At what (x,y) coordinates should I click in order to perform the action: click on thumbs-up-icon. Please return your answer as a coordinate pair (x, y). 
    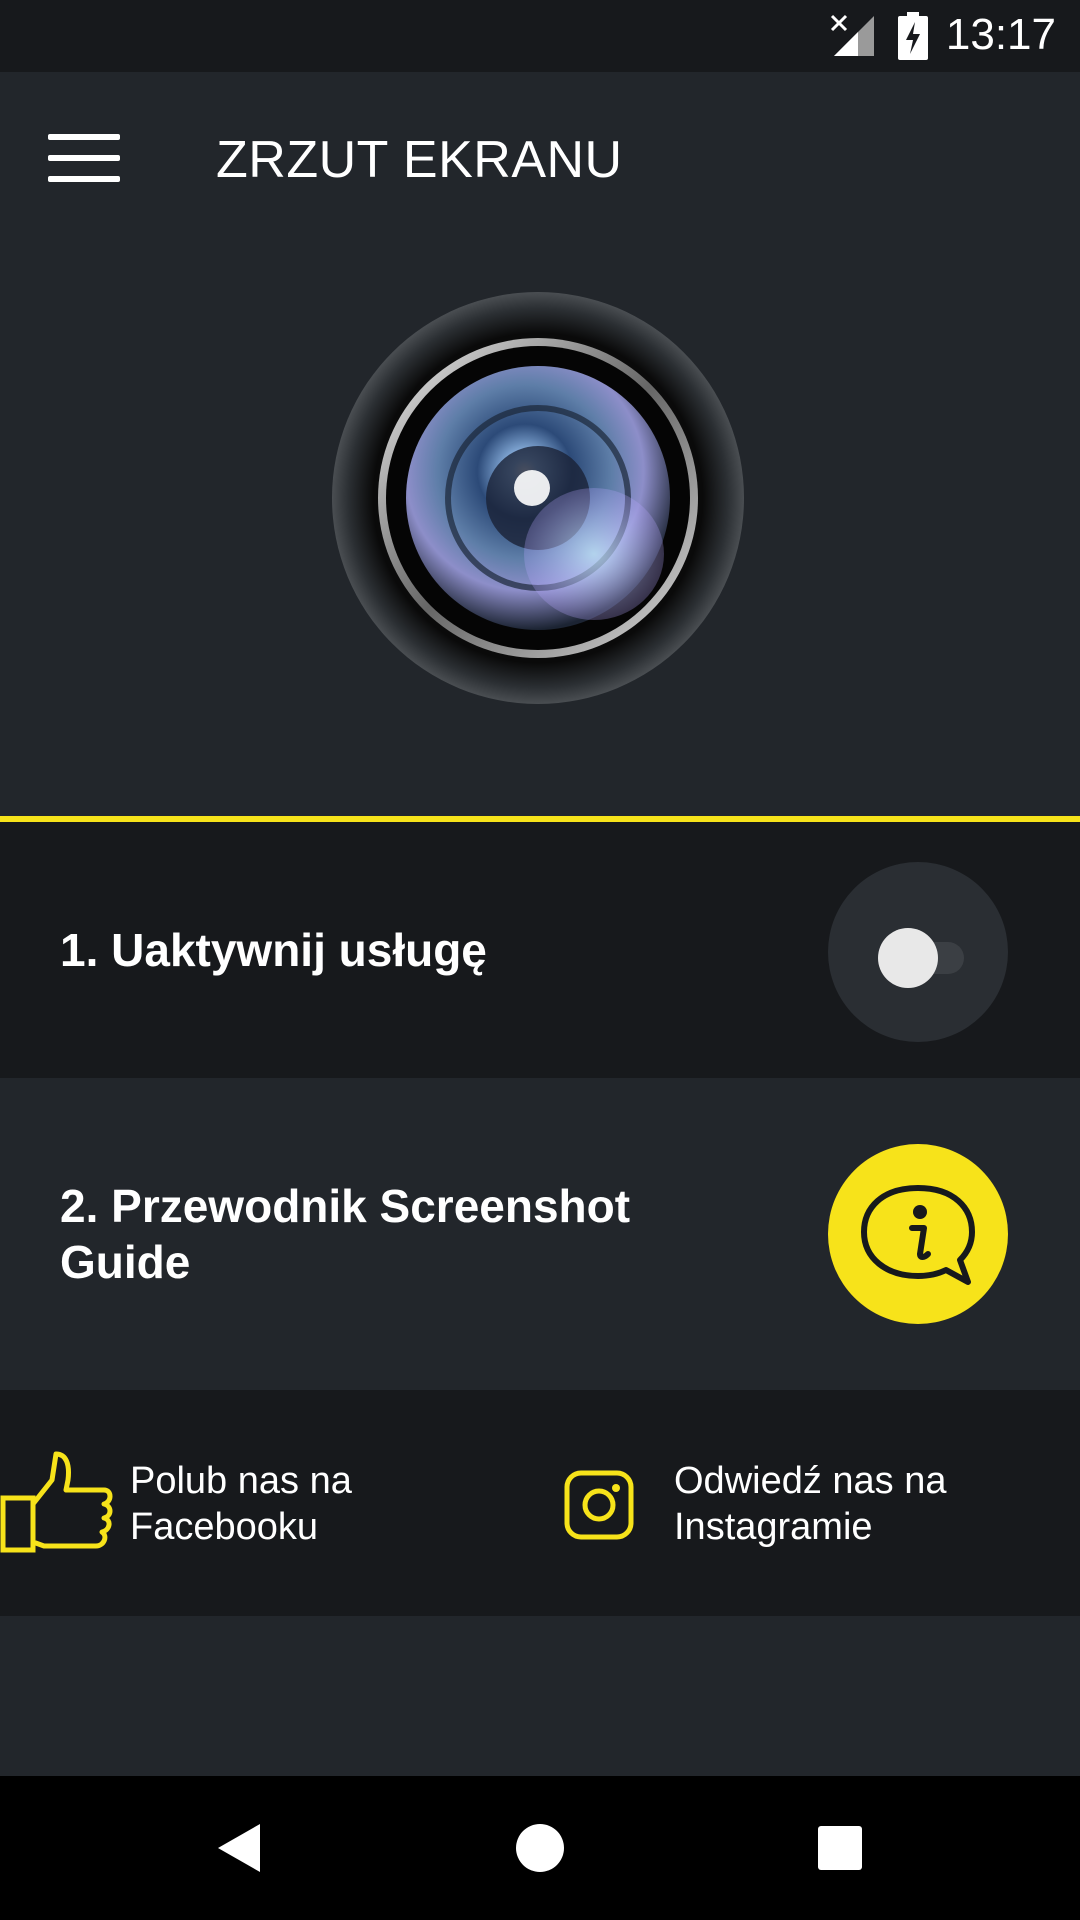
    Looking at the image, I should click on (56, 1502).